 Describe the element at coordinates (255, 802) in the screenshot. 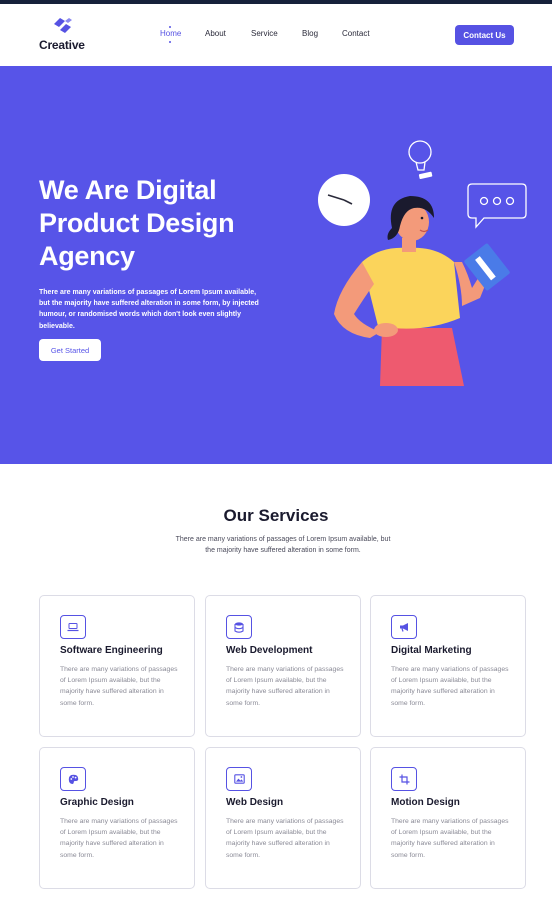

I see `card-title: Web Design` at that location.